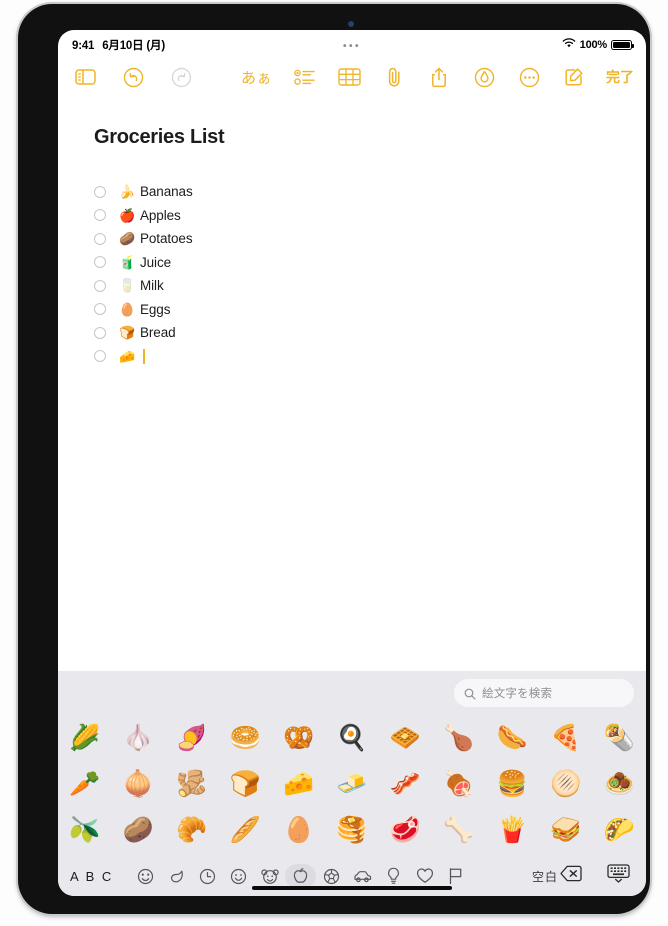 Image resolution: width=668 pixels, height=926 pixels. What do you see at coordinates (84, 830) in the screenshot?
I see `emoji-key: 🫒` at bounding box center [84, 830].